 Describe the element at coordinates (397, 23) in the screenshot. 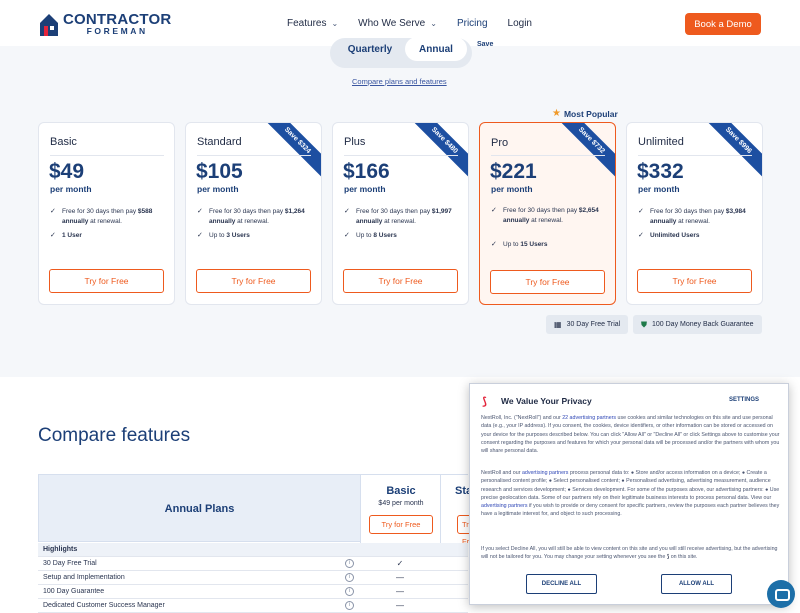

I see `nav-who-we-serve: Who We Serve ⌄` at that location.